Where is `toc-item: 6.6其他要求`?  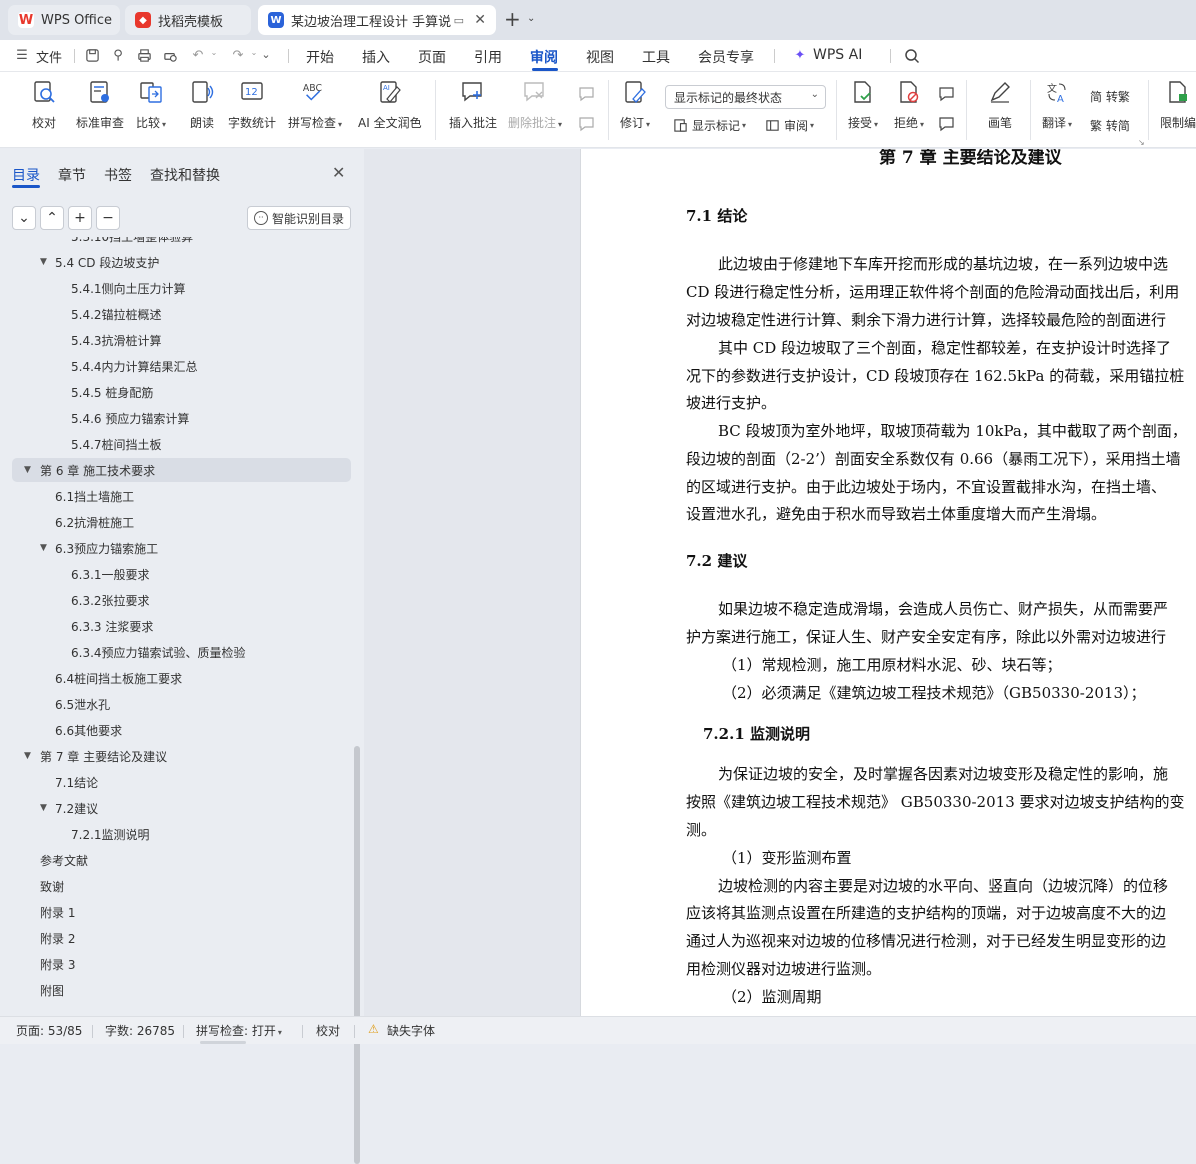 toc-item: 6.6其他要求 is located at coordinates (176, 730).